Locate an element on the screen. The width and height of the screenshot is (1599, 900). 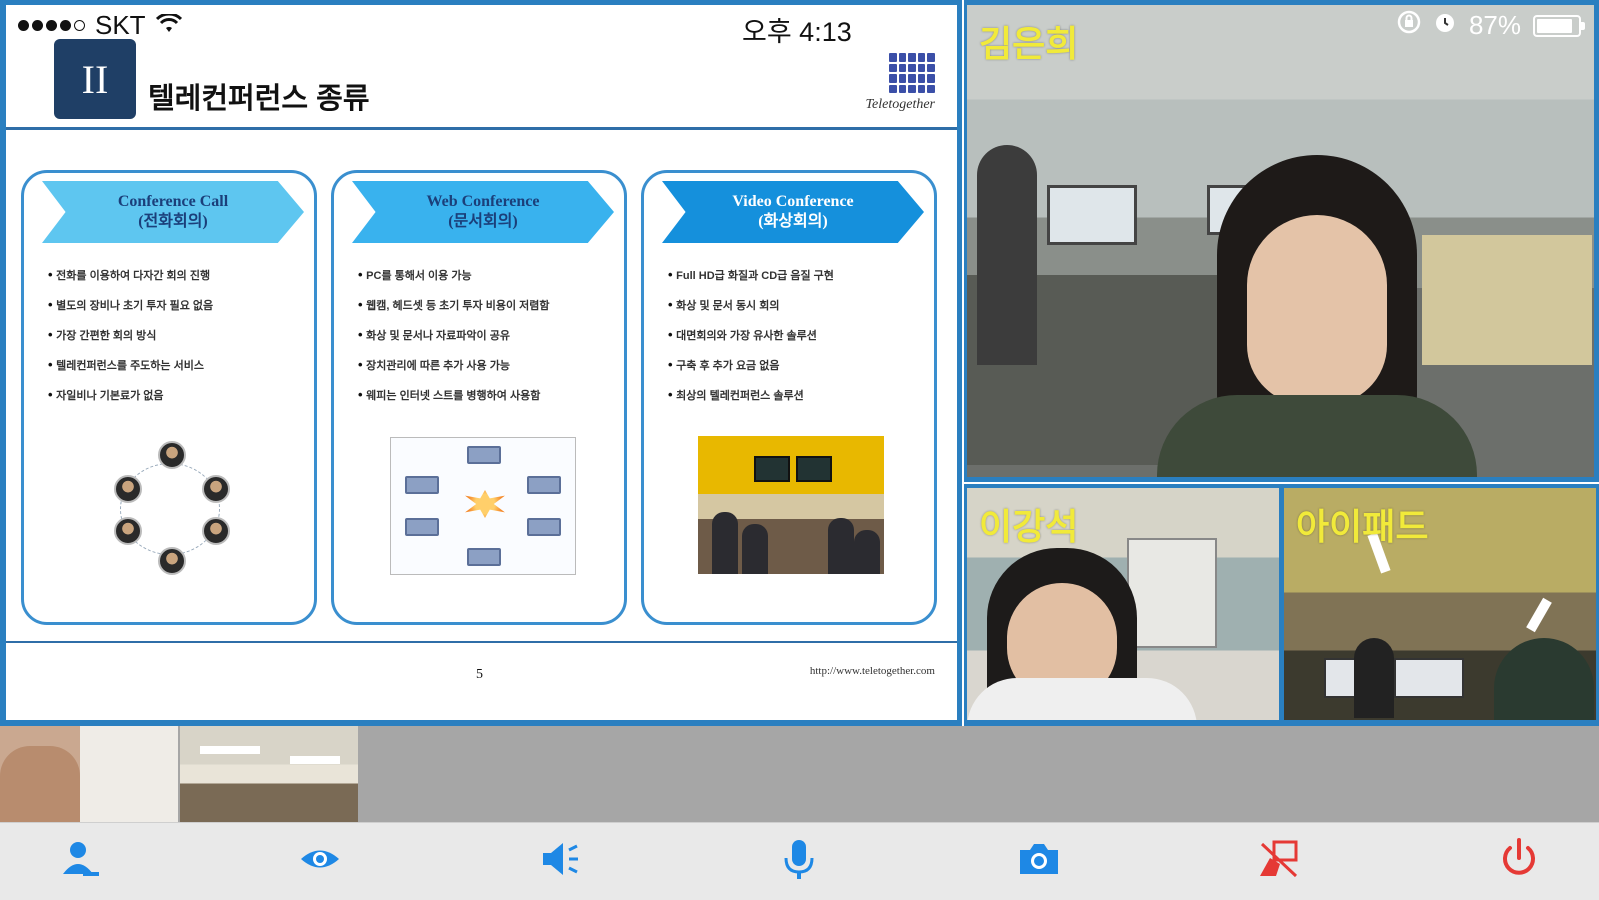
participant-name-tile-1: 이강석 is located at coordinates (1029, 526).